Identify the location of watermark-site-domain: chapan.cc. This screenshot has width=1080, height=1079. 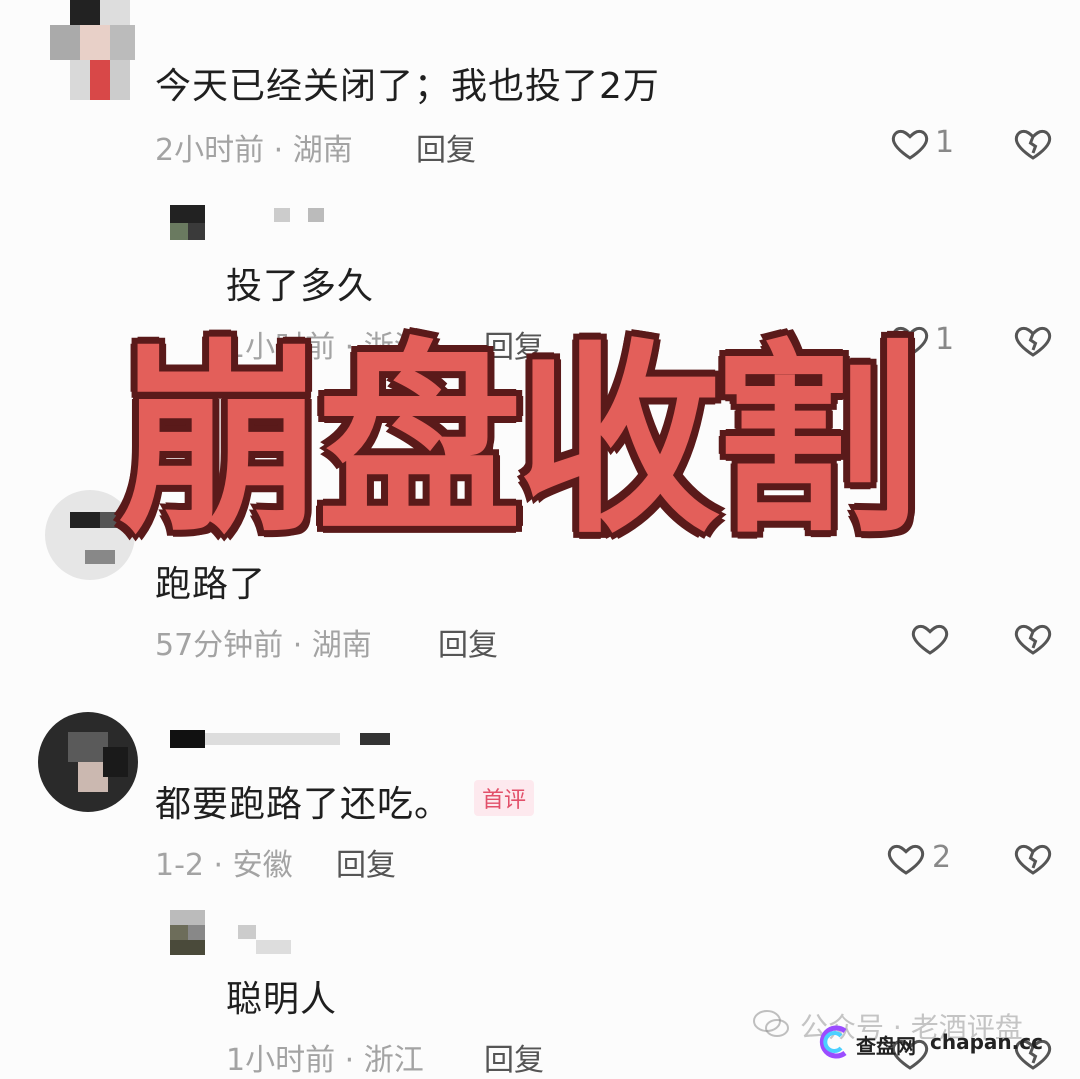
(986, 1042).